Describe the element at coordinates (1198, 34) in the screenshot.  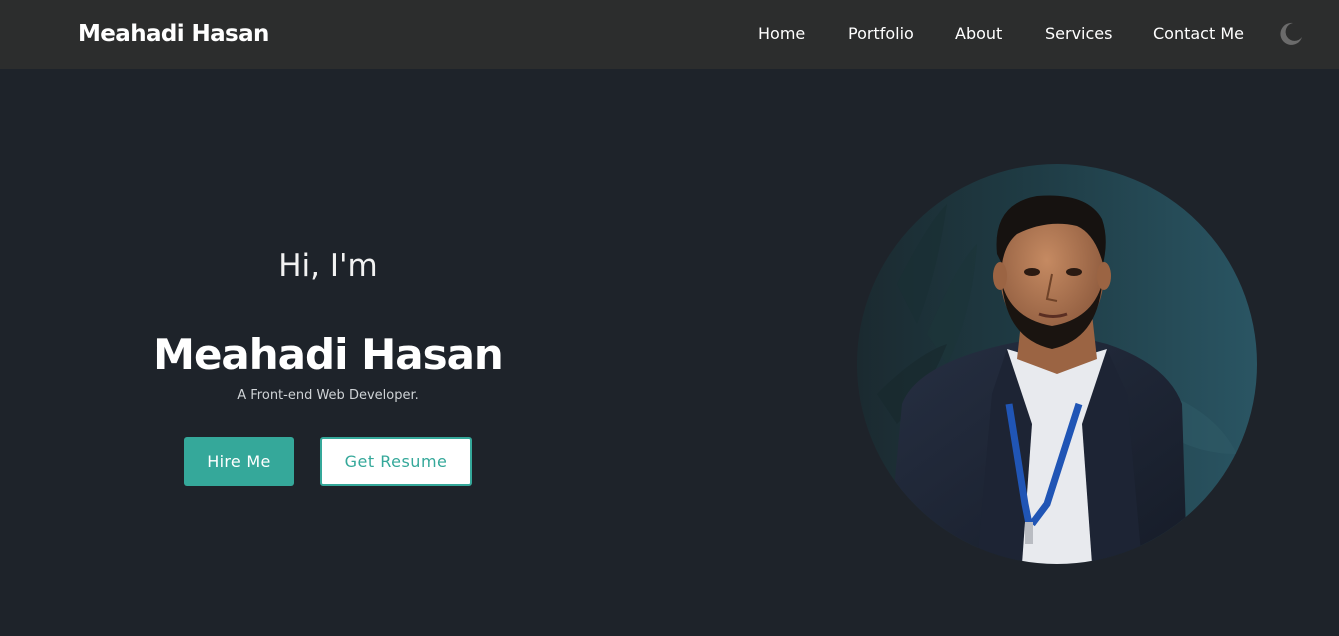
I see `nav-contact-me: Contact Me` at that location.